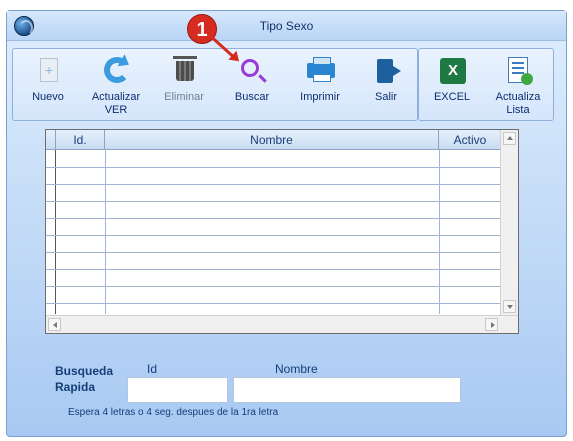  What do you see at coordinates (117, 70) in the screenshot?
I see `refresh-icon` at bounding box center [117, 70].